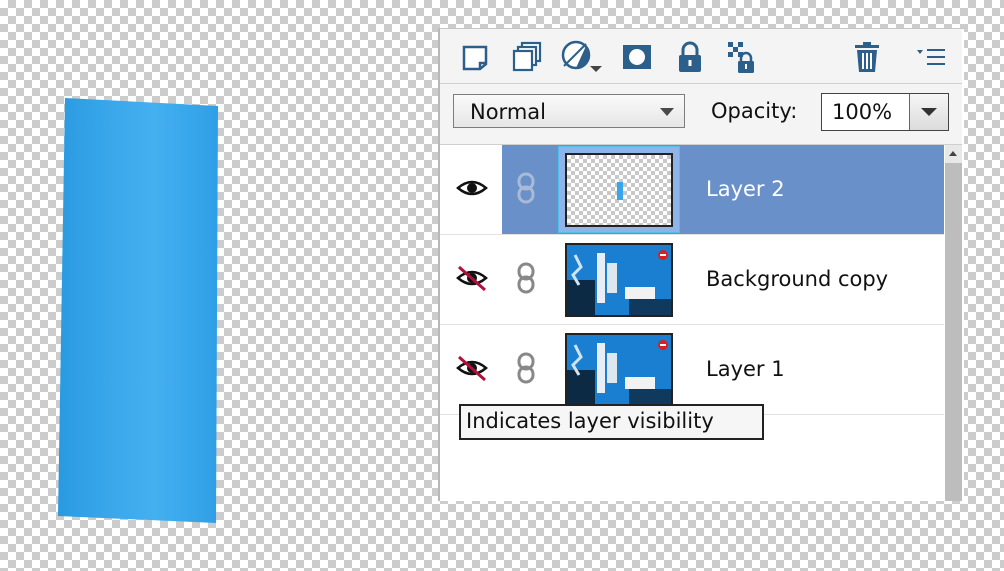 This screenshot has width=1004, height=571. I want to click on layer-row-background-copy: Background copy, so click(692, 280).